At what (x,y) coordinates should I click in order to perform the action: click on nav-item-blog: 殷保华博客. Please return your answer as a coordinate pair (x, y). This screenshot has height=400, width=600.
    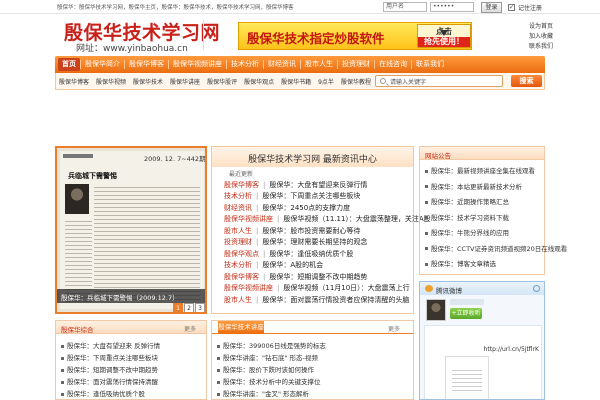
    Looking at the image, I should click on (146, 64).